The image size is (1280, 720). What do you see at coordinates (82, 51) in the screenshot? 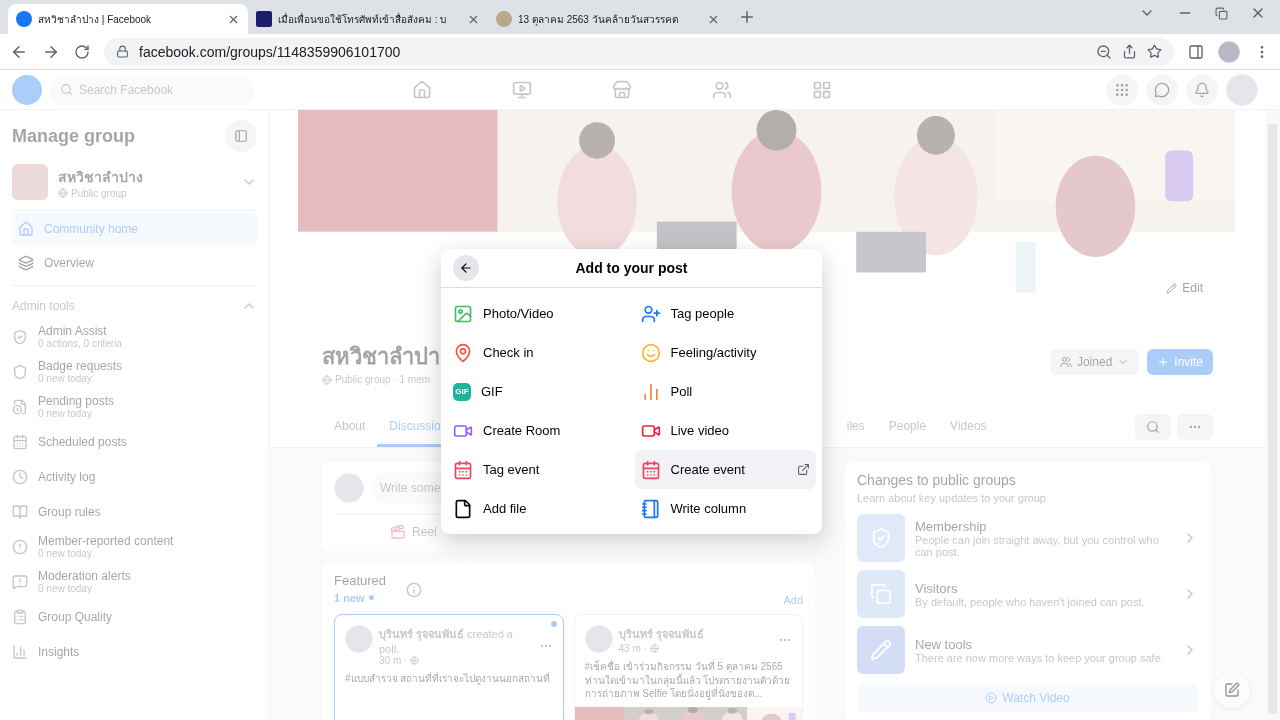
I see `reload-icon` at bounding box center [82, 51].